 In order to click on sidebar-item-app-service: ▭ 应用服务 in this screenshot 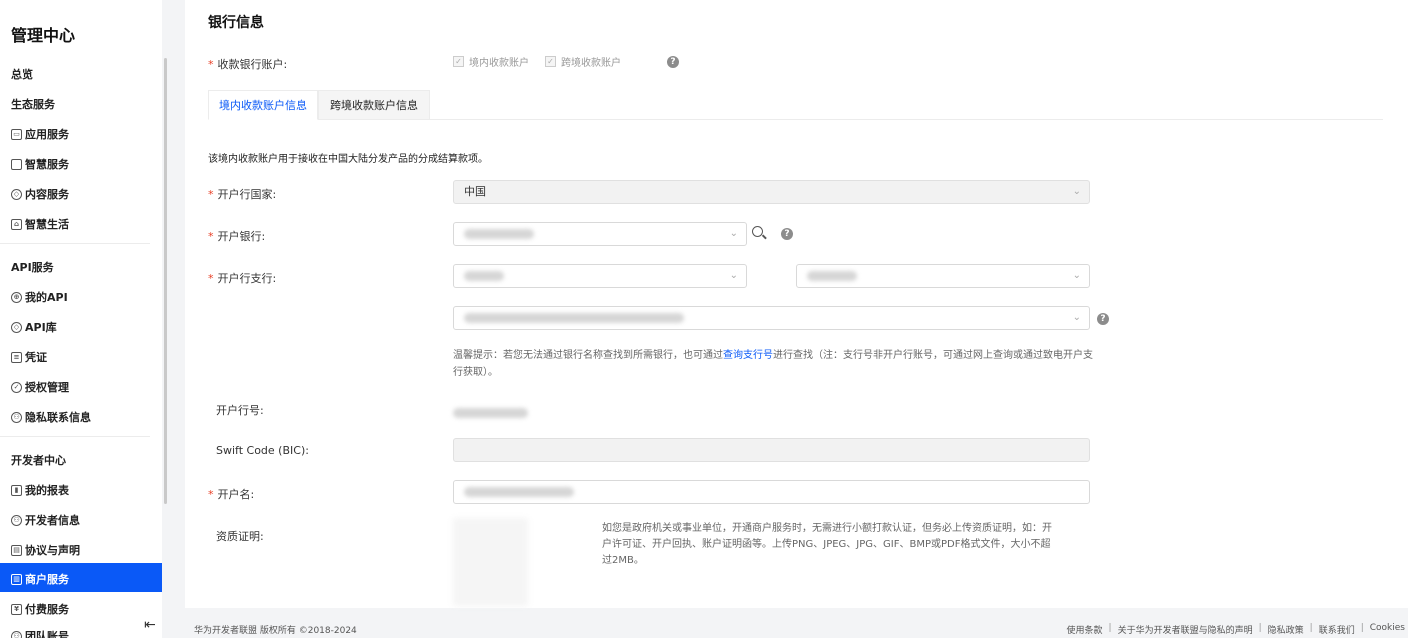, I will do `click(40, 134)`.